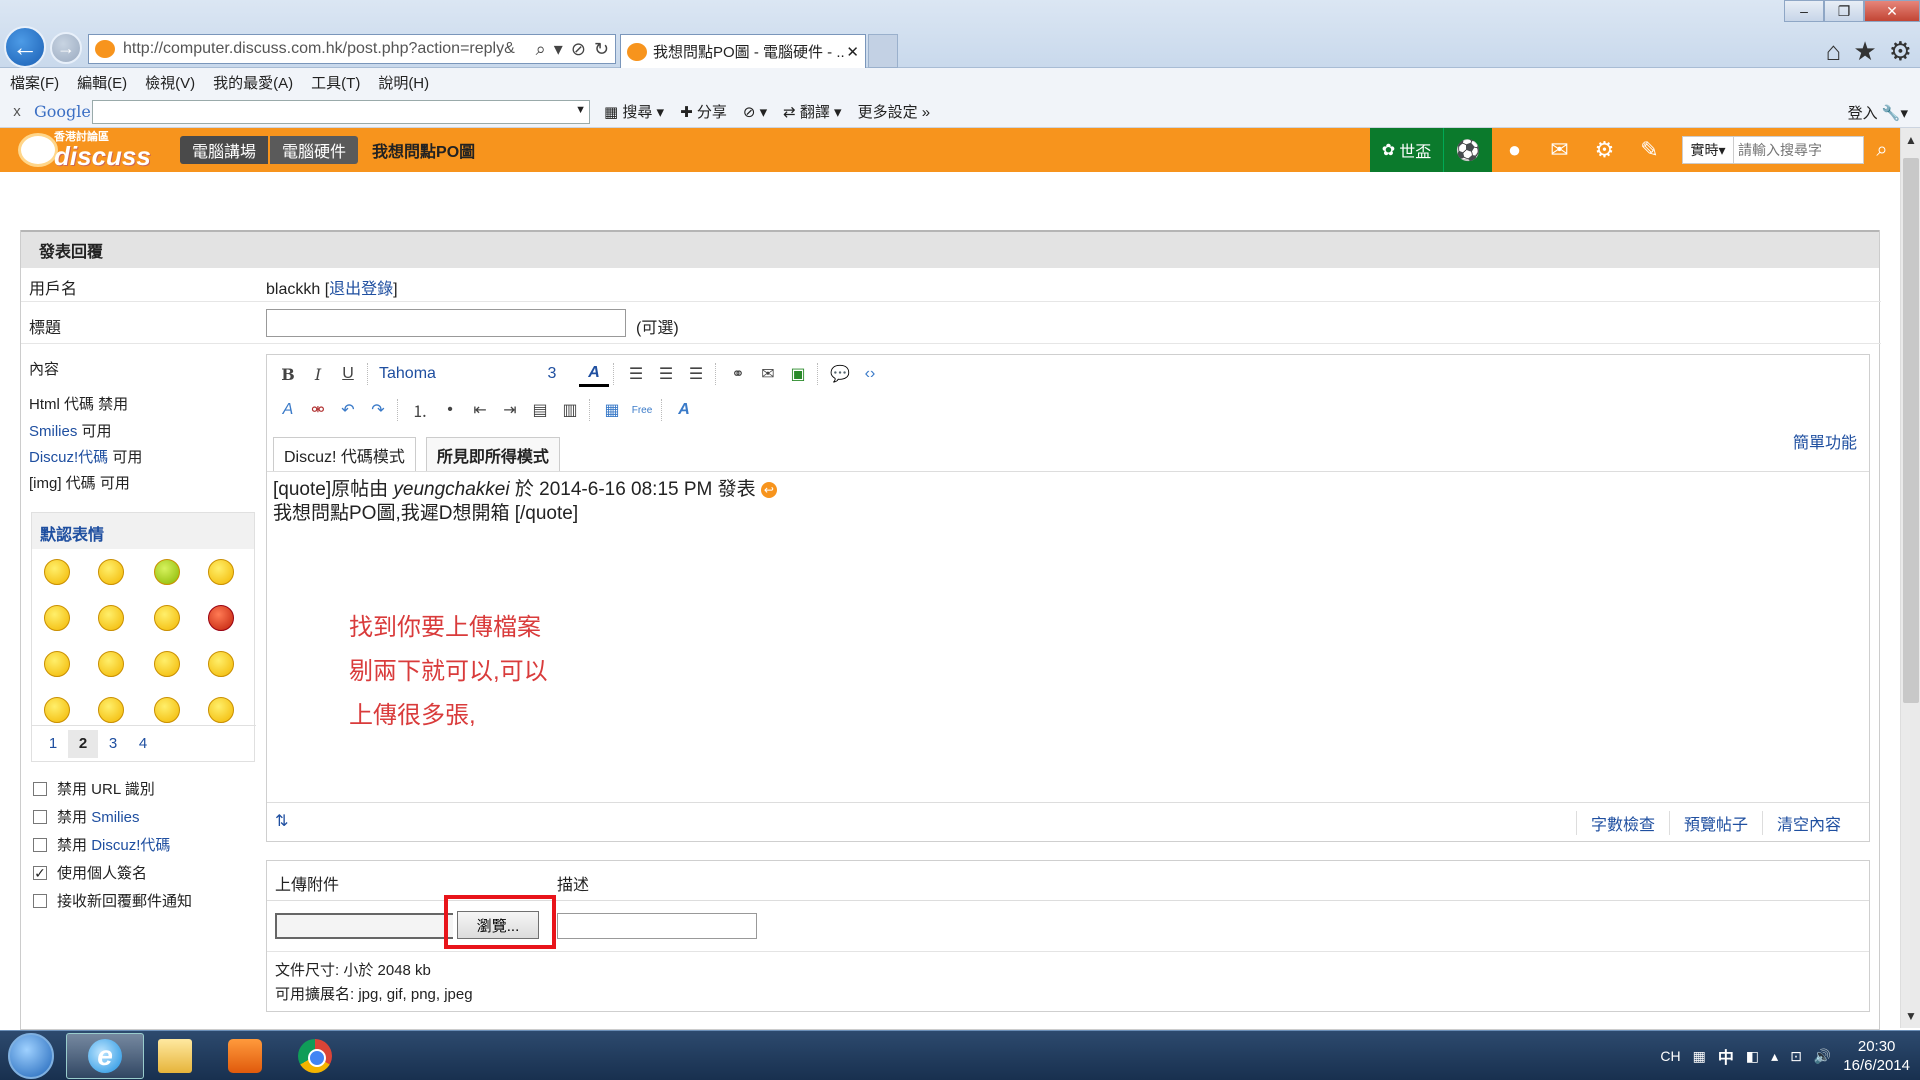 Image resolution: width=1920 pixels, height=1080 pixels. I want to click on menu-help: 說明(H), so click(403, 82).